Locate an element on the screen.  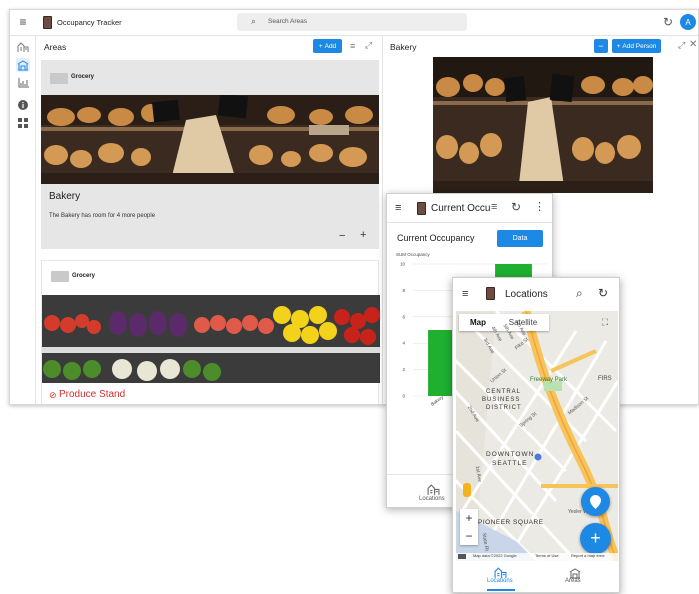
blocked-icon: ⊘ is located at coordinates (53, 395).